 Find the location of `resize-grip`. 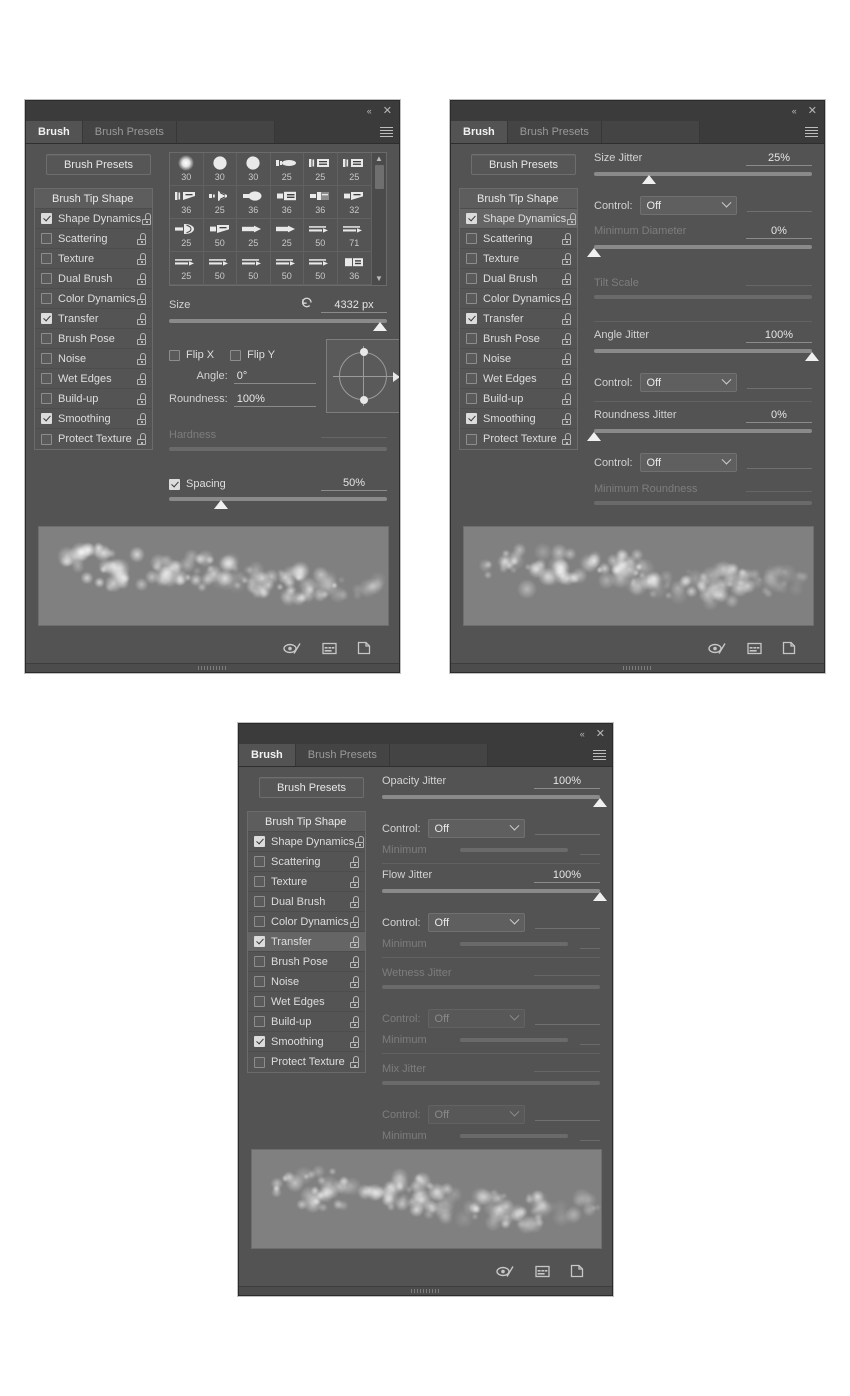

resize-grip is located at coordinates (212, 667).